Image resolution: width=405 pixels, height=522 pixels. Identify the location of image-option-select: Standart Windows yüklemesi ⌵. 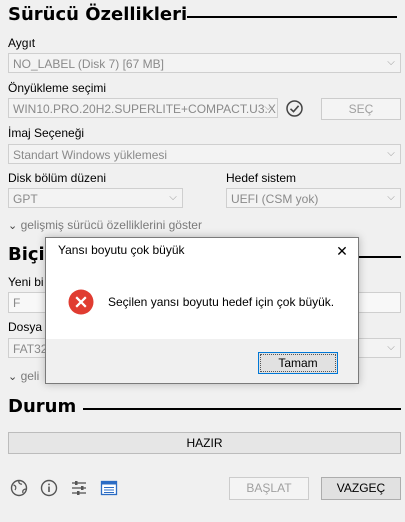
(204, 154).